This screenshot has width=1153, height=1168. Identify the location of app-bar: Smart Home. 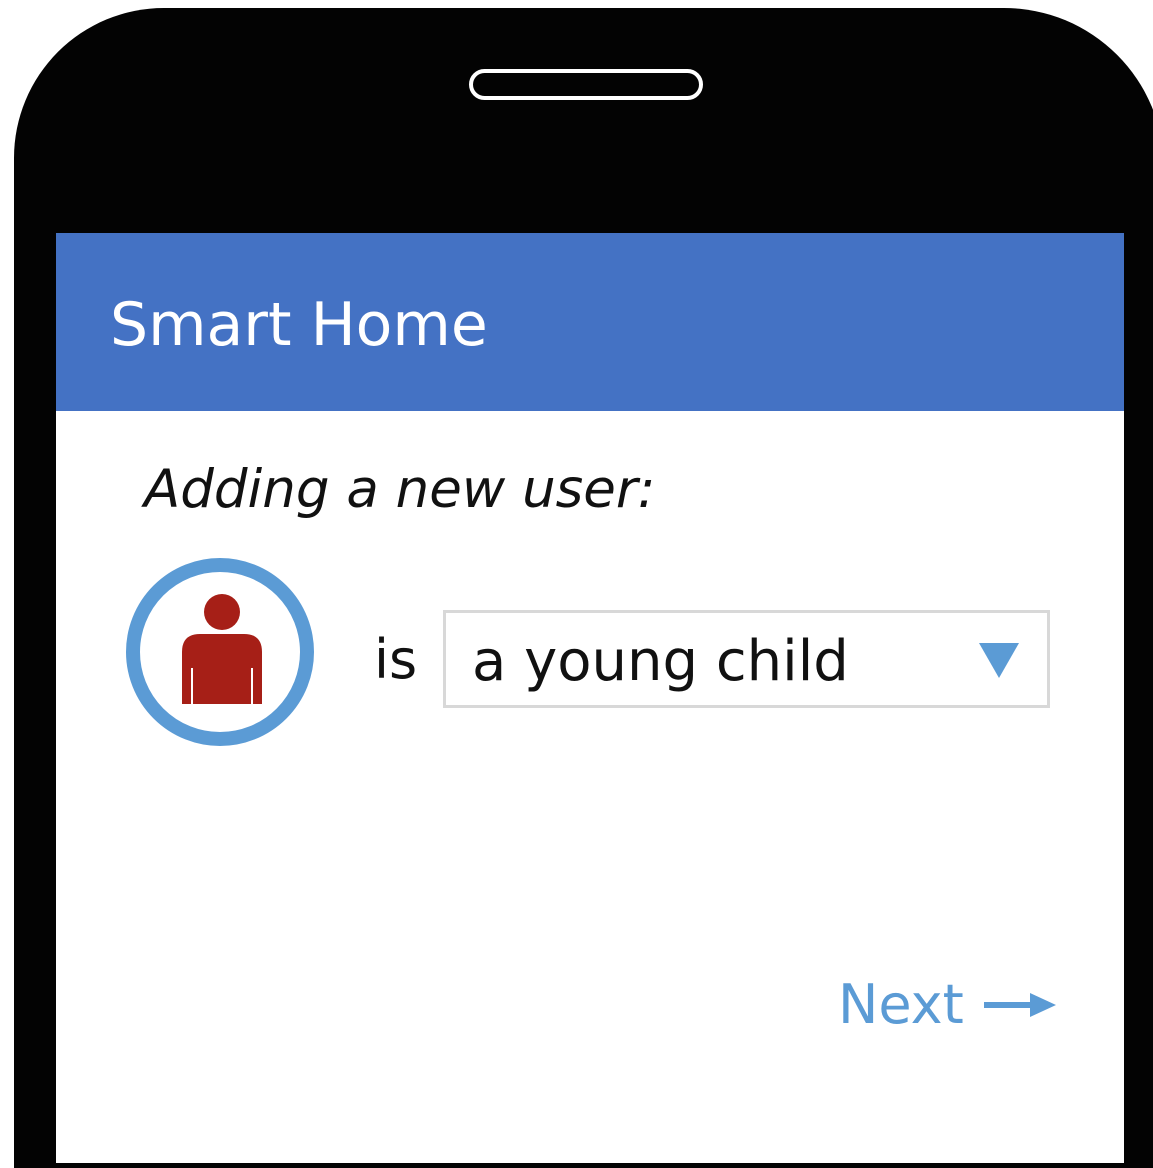
(590, 322).